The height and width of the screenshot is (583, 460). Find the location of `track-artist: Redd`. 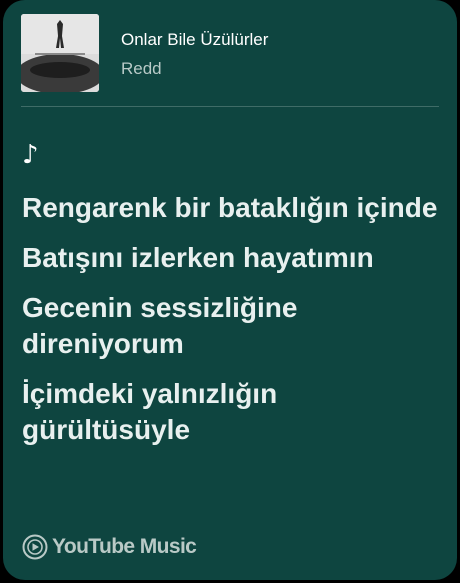

track-artist: Redd is located at coordinates (141, 68).